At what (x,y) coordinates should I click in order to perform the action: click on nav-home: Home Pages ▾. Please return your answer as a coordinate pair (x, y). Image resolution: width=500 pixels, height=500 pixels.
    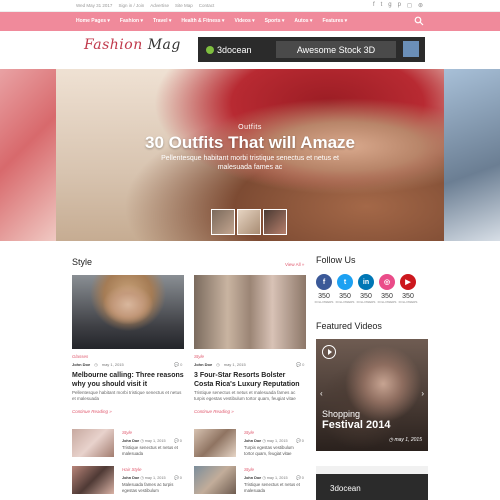
    Looking at the image, I should click on (93, 21).